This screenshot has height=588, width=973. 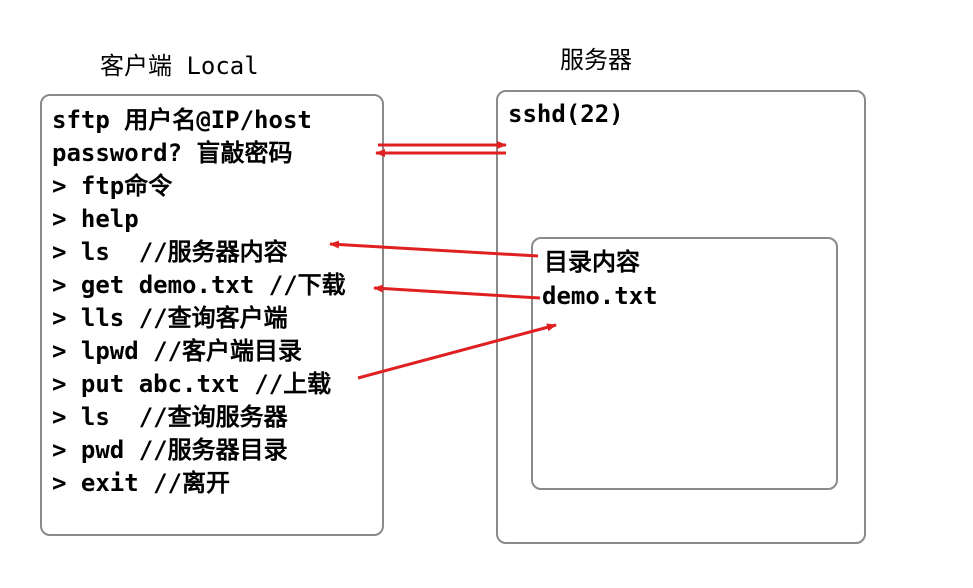 What do you see at coordinates (457, 292) in the screenshot?
I see `arrow-demo-to-get` at bounding box center [457, 292].